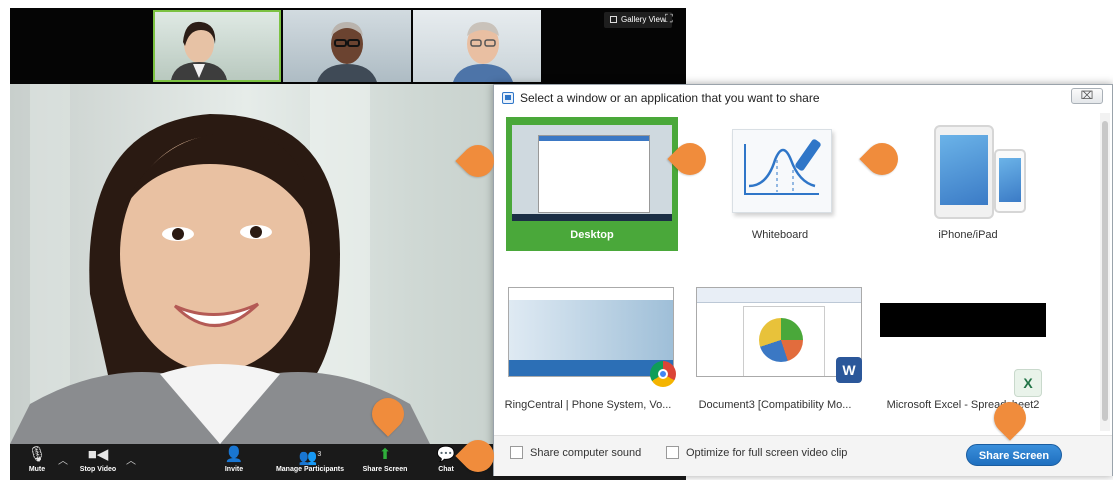  What do you see at coordinates (643, 19) in the screenshot?
I see `gallery-view-label: Gallery View` at bounding box center [643, 19].